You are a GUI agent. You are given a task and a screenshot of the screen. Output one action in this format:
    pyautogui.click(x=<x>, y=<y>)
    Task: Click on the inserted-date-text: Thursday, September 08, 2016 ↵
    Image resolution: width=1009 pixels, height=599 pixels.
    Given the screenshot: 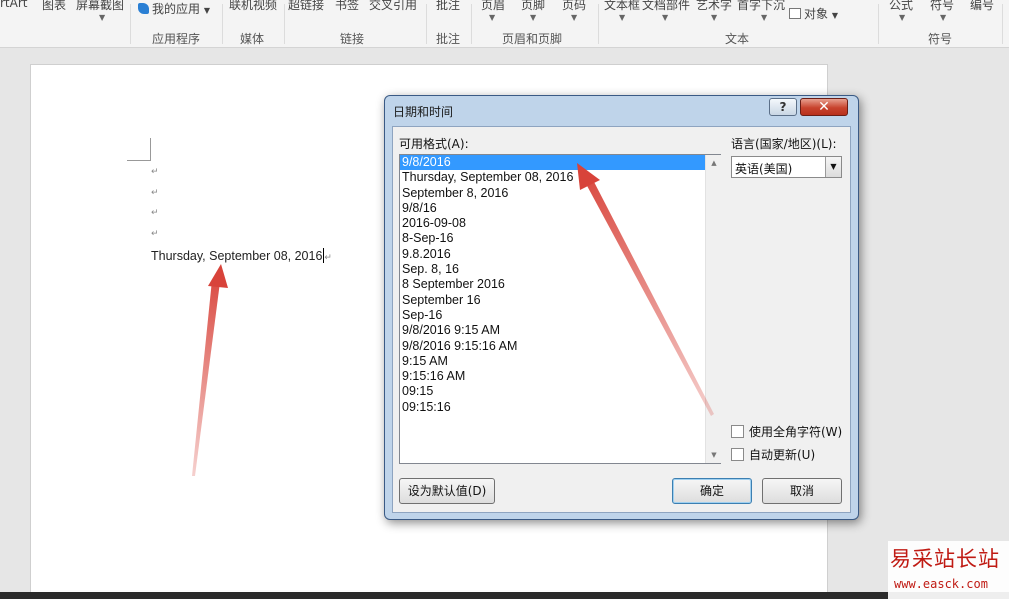 What is the action you would take?
    pyautogui.click(x=241, y=255)
    